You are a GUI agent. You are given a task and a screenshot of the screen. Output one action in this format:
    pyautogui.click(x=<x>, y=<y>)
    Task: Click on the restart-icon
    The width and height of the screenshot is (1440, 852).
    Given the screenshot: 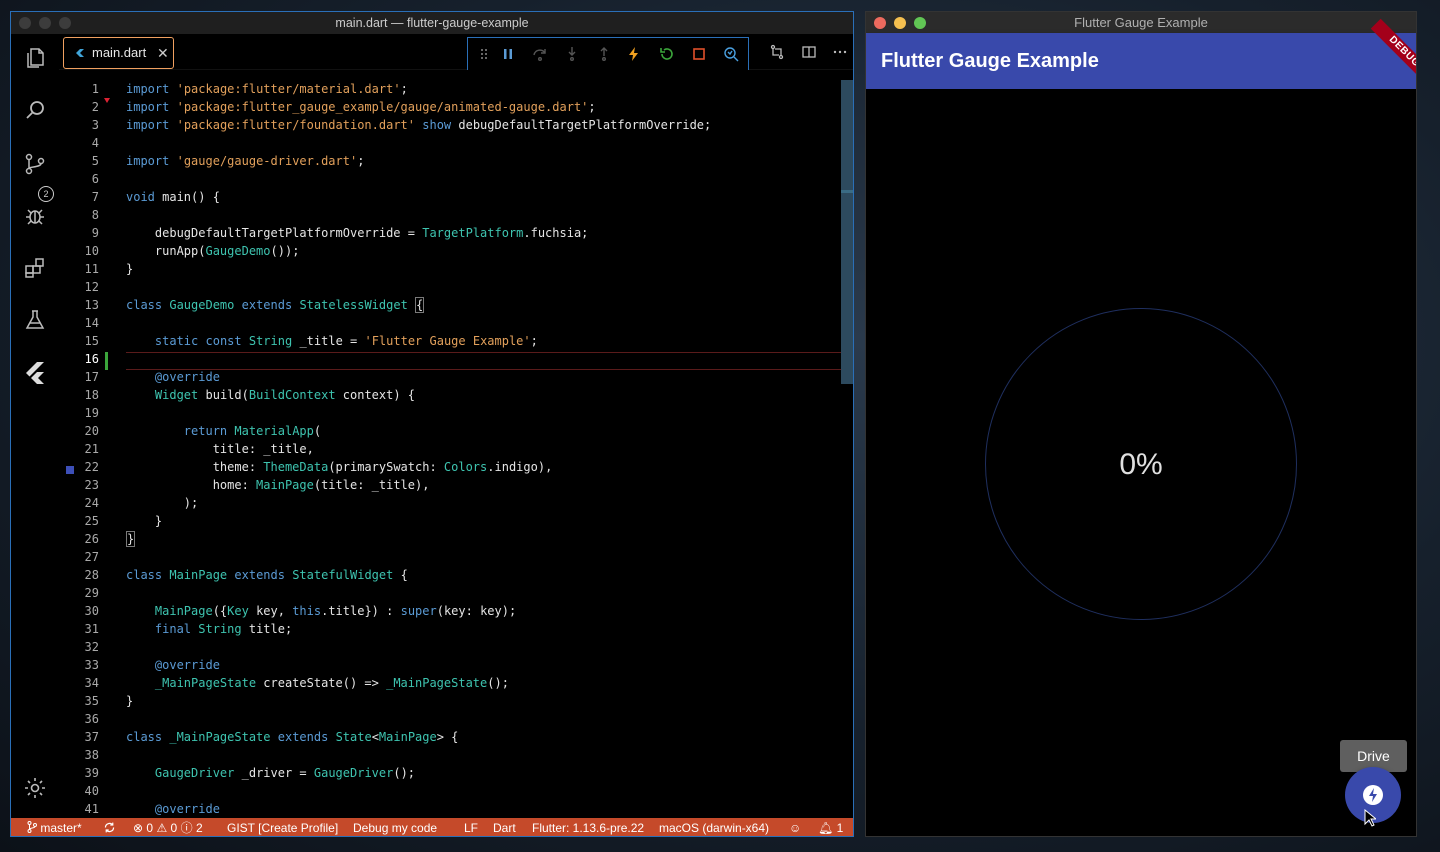 What is the action you would take?
    pyautogui.click(x=667, y=54)
    